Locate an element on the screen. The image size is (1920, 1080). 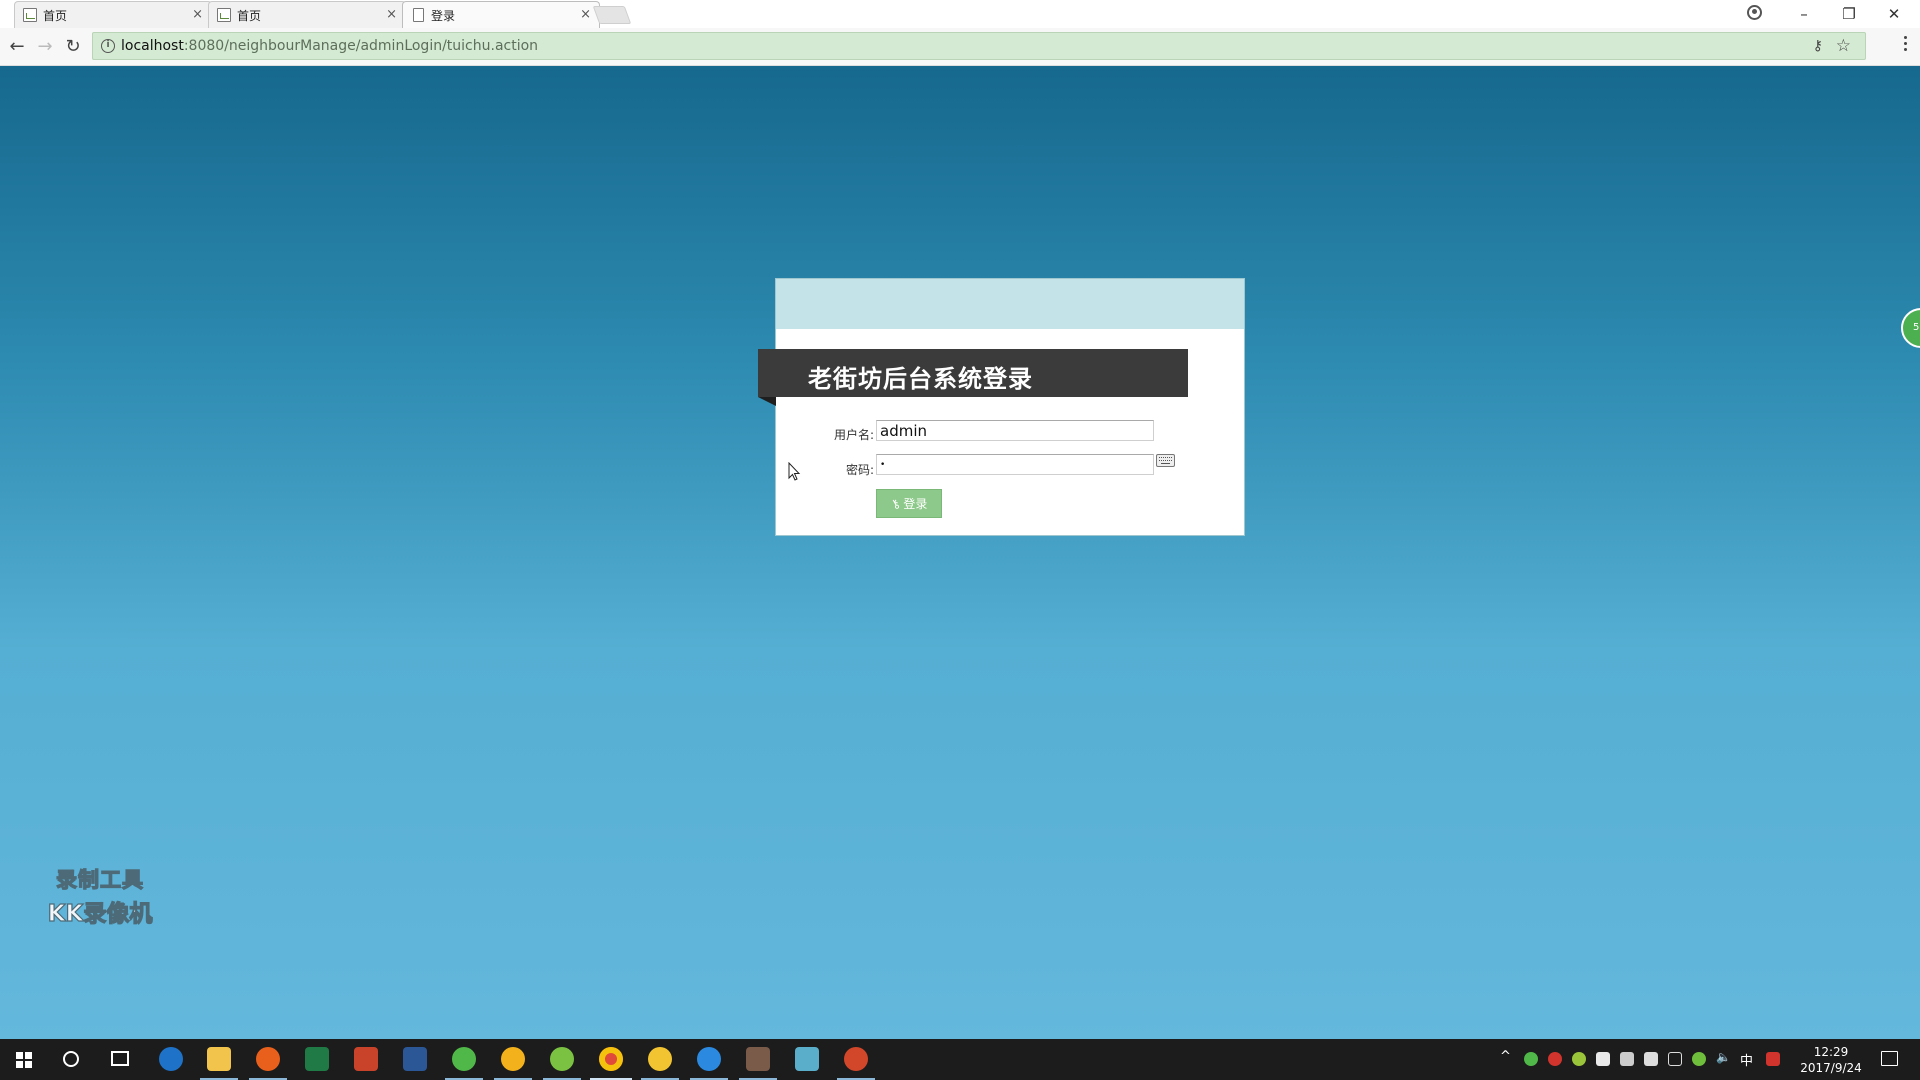
game-icon is located at coordinates (856, 1059).